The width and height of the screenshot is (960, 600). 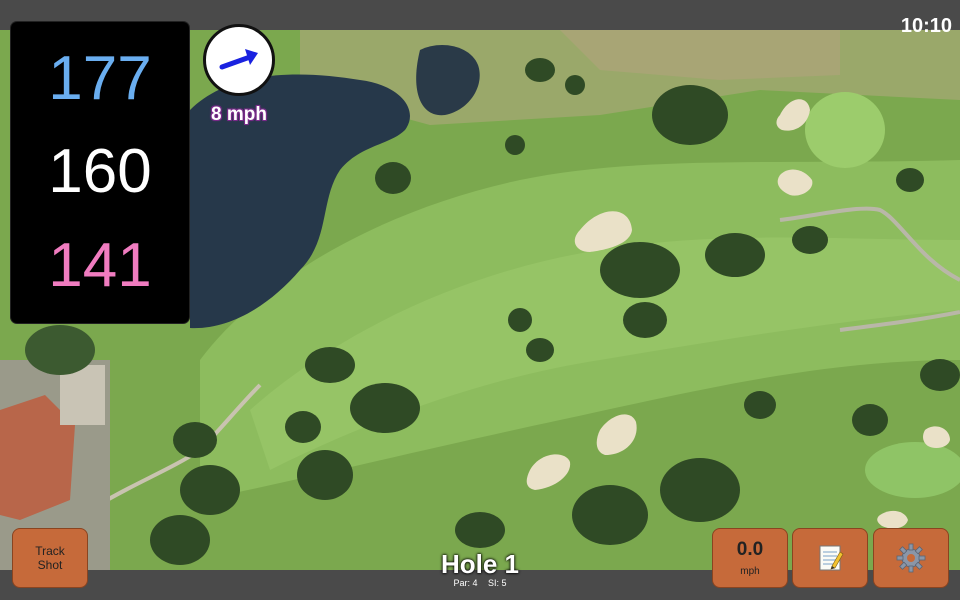 What do you see at coordinates (50, 551) in the screenshot?
I see `track-shot-label-line1: Track` at bounding box center [50, 551].